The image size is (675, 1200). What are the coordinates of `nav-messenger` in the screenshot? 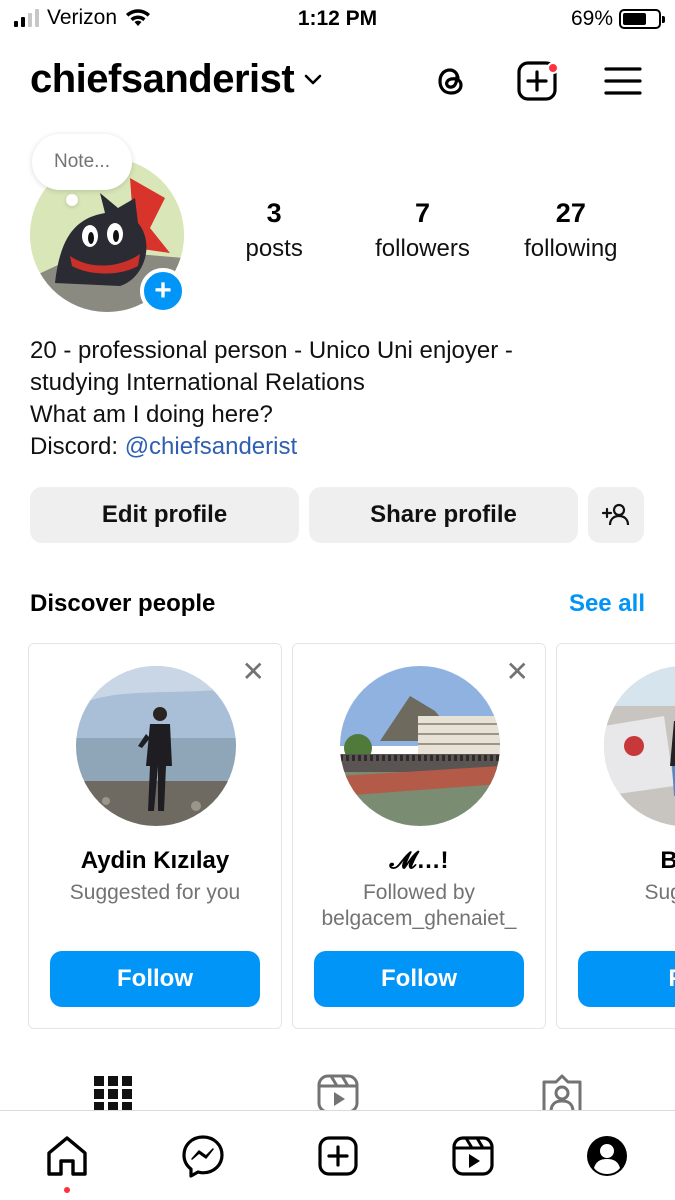 It's located at (203, 1156).